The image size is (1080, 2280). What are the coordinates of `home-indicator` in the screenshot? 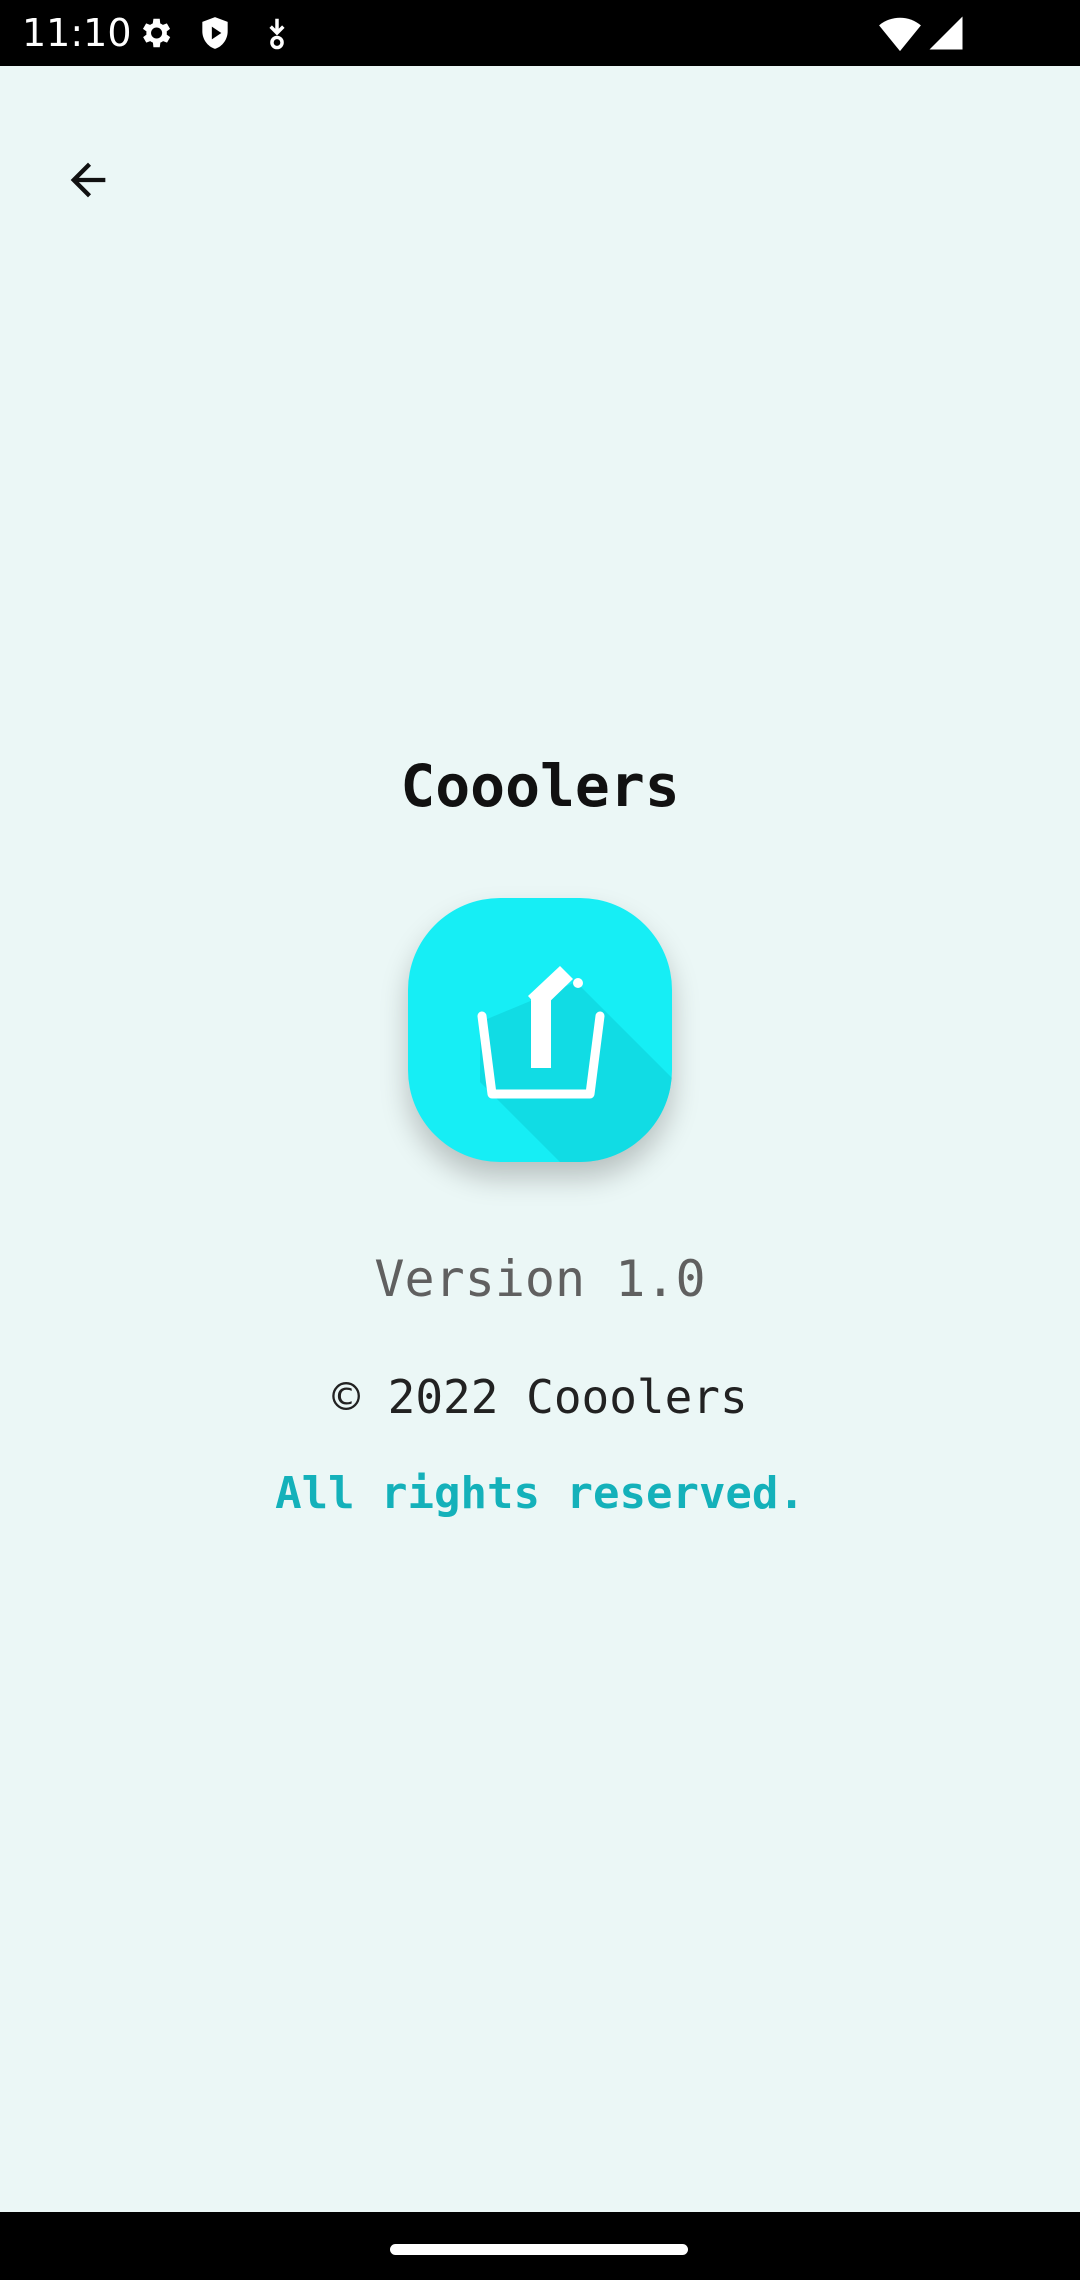 It's located at (539, 2249).